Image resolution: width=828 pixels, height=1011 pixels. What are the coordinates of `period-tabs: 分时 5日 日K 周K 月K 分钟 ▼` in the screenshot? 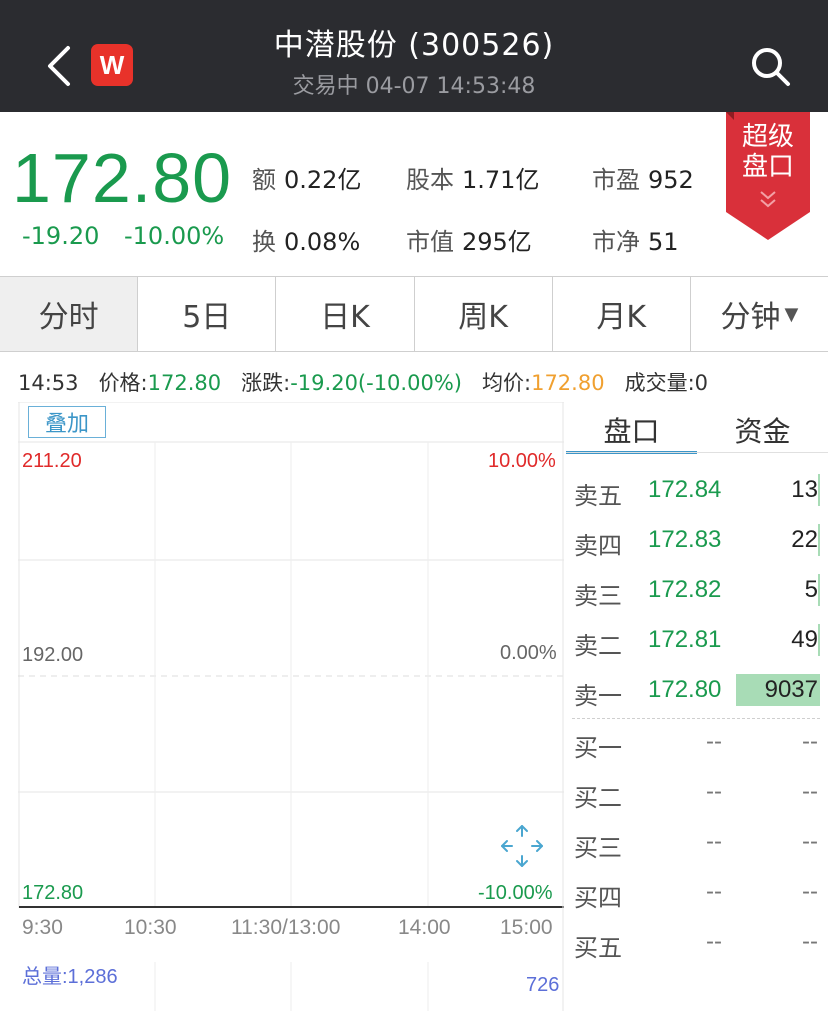 It's located at (414, 314).